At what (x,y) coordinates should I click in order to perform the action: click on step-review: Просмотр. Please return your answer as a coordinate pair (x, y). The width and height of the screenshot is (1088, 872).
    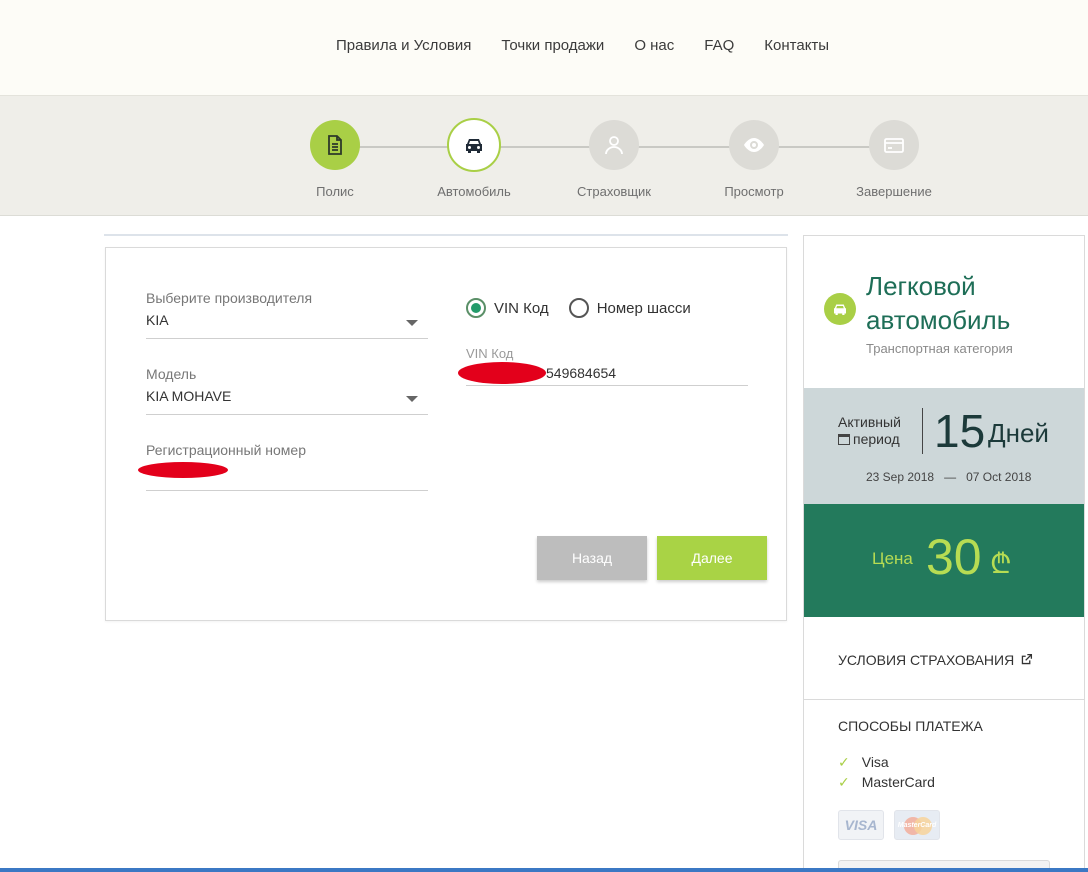
    Looking at the image, I should click on (754, 159).